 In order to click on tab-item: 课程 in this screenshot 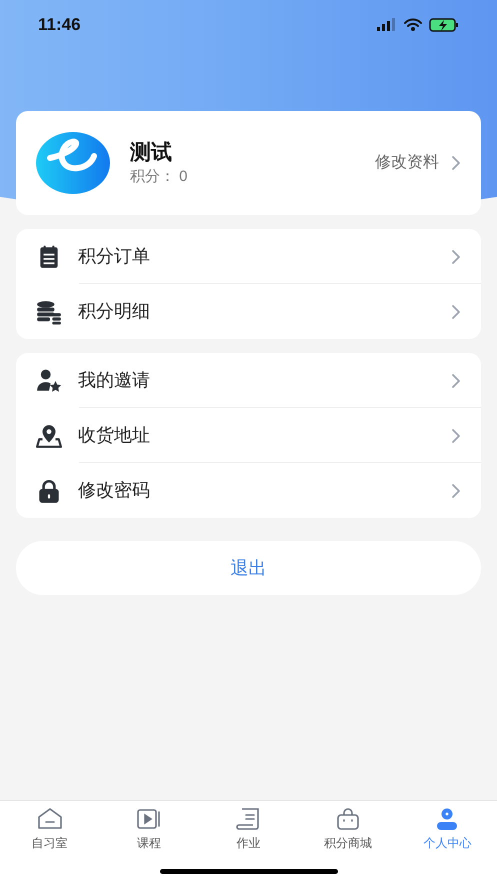, I will do `click(149, 829)`.